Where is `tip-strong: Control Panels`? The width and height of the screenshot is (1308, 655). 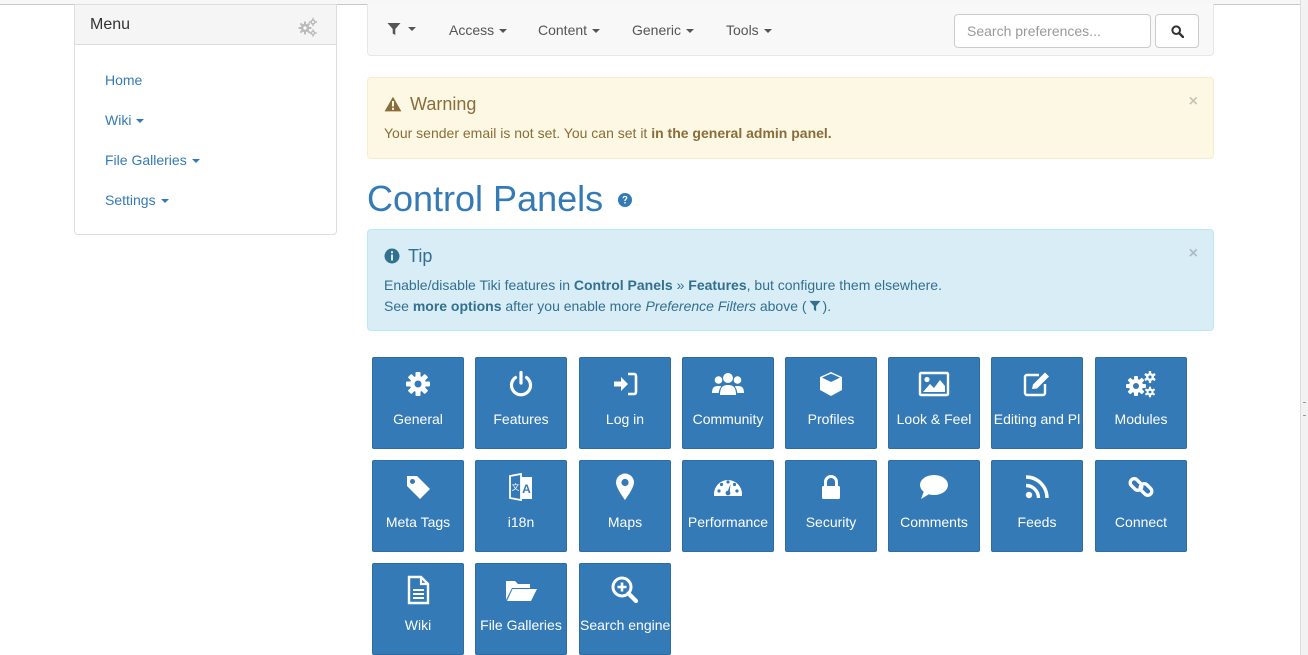
tip-strong: Control Panels is located at coordinates (623, 285).